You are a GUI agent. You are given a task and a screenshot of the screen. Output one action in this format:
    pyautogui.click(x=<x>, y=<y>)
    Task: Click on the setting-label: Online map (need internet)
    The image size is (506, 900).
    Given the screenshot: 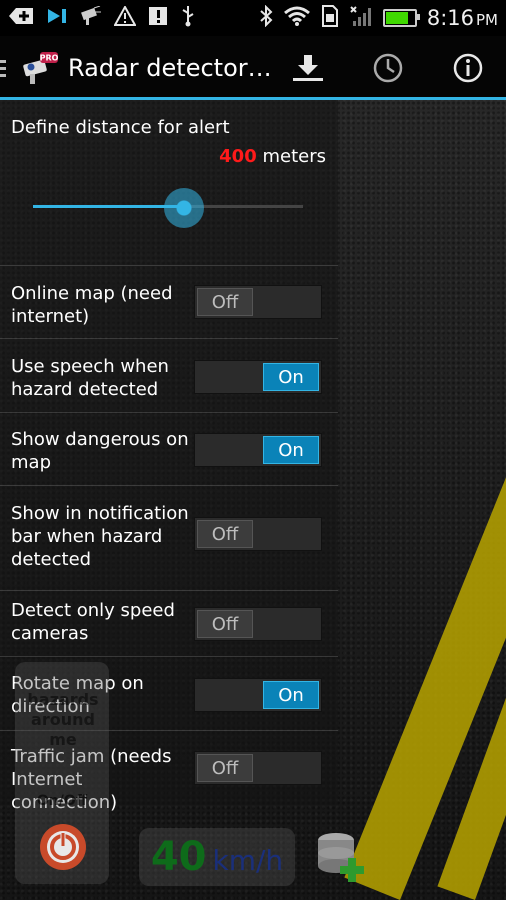 What is the action you would take?
    pyautogui.click(x=92, y=305)
    